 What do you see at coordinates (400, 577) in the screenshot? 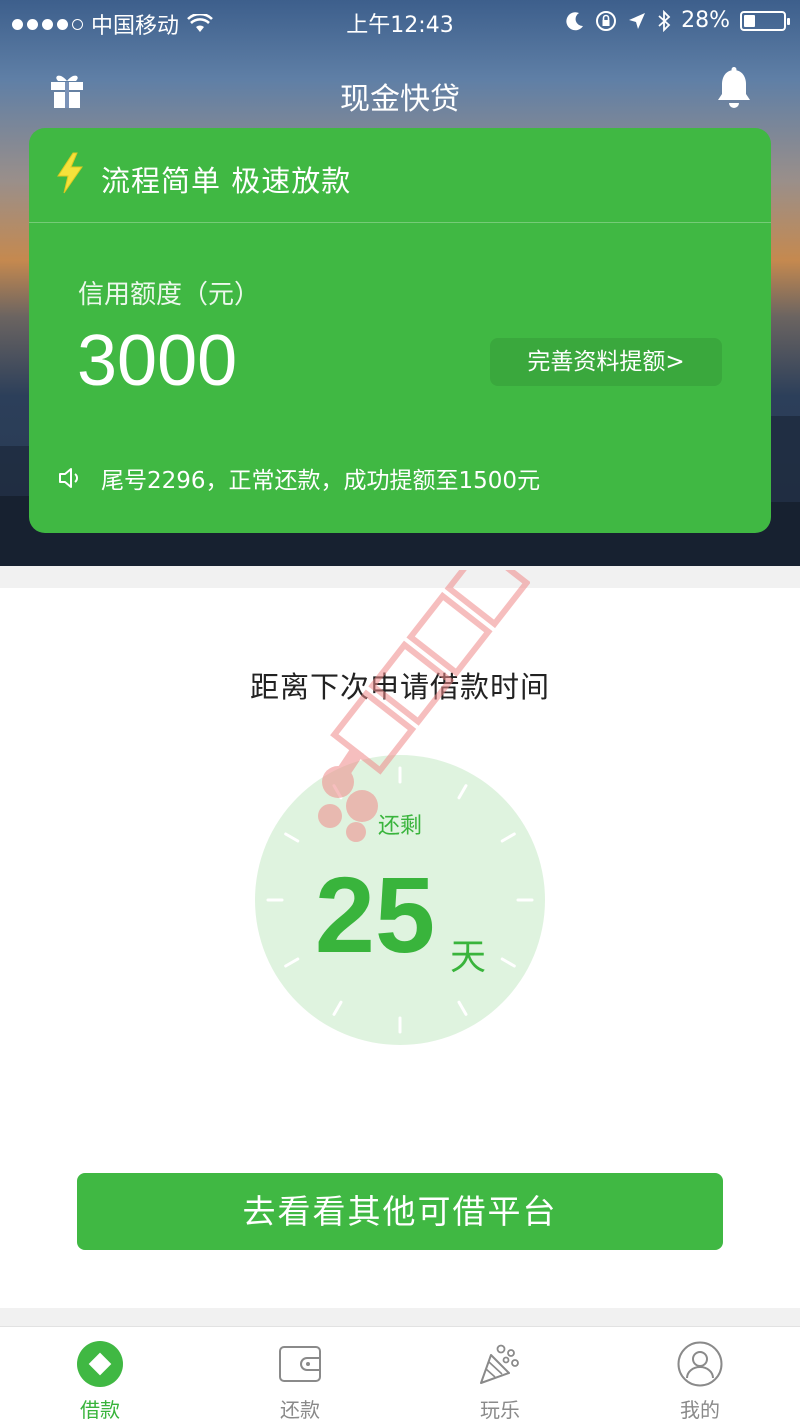
I see `section-divider` at bounding box center [400, 577].